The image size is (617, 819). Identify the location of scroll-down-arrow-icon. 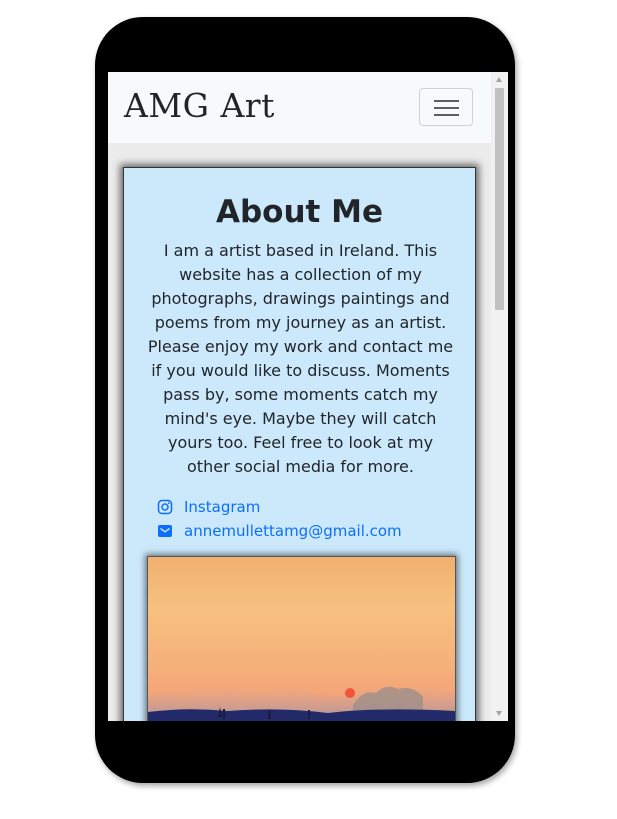
(499, 713).